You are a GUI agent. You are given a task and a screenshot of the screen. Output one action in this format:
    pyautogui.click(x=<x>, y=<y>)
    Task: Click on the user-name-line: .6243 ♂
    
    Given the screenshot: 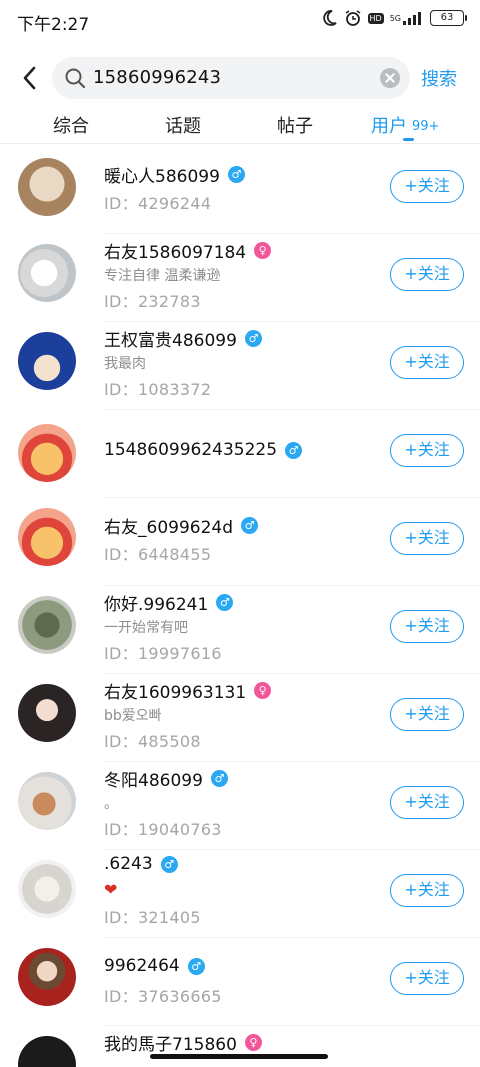 What is the action you would take?
    pyautogui.click(x=141, y=864)
    